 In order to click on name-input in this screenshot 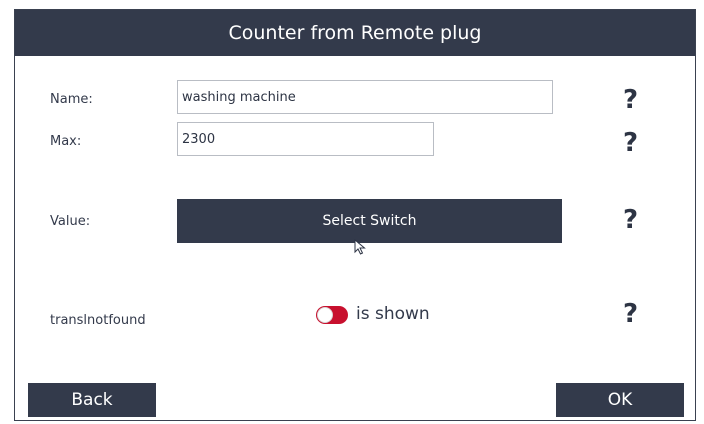, I will do `click(365, 97)`.